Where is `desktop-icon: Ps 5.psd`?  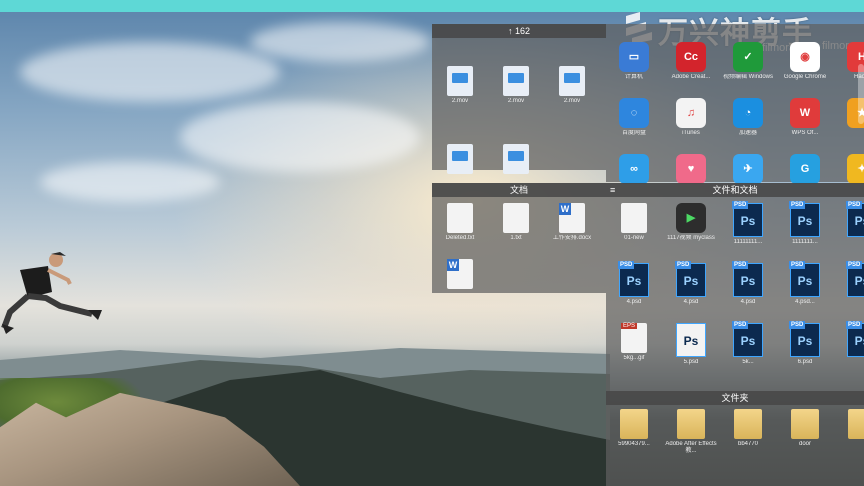
desktop-icon: Ps 5.psd is located at coordinates (691, 348).